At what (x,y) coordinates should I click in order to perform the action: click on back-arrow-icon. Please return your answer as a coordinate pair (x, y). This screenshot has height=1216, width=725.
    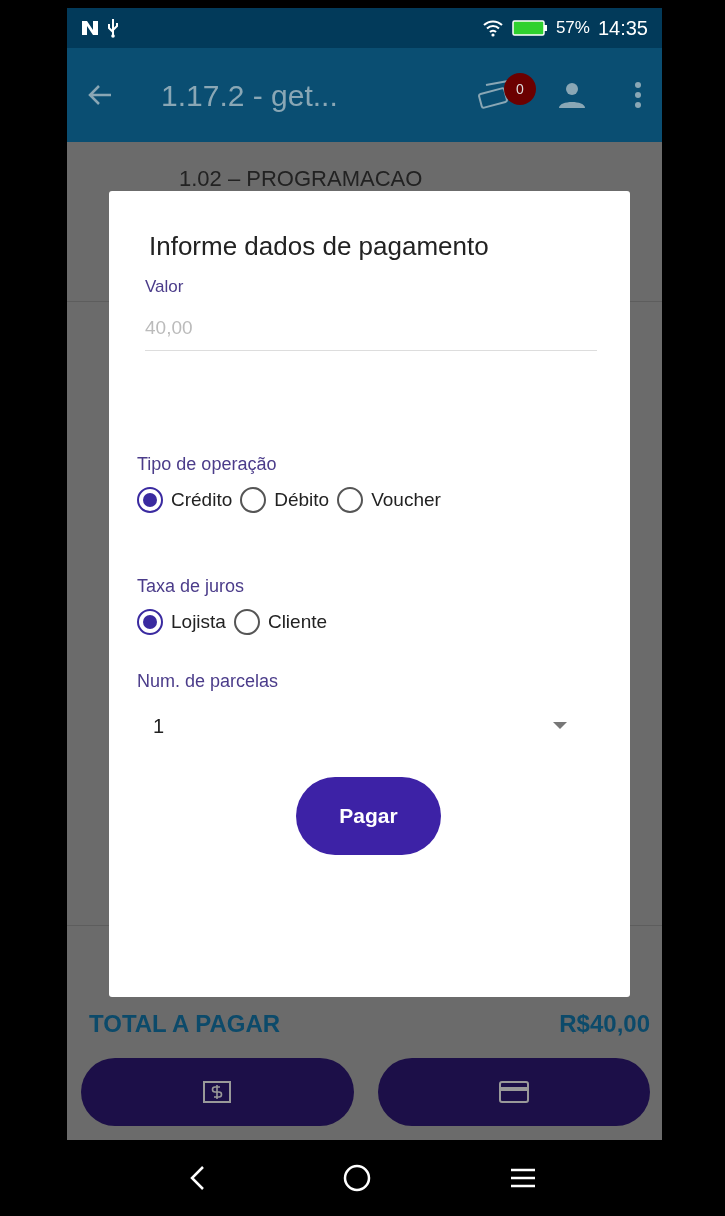
    Looking at the image, I should click on (100, 95).